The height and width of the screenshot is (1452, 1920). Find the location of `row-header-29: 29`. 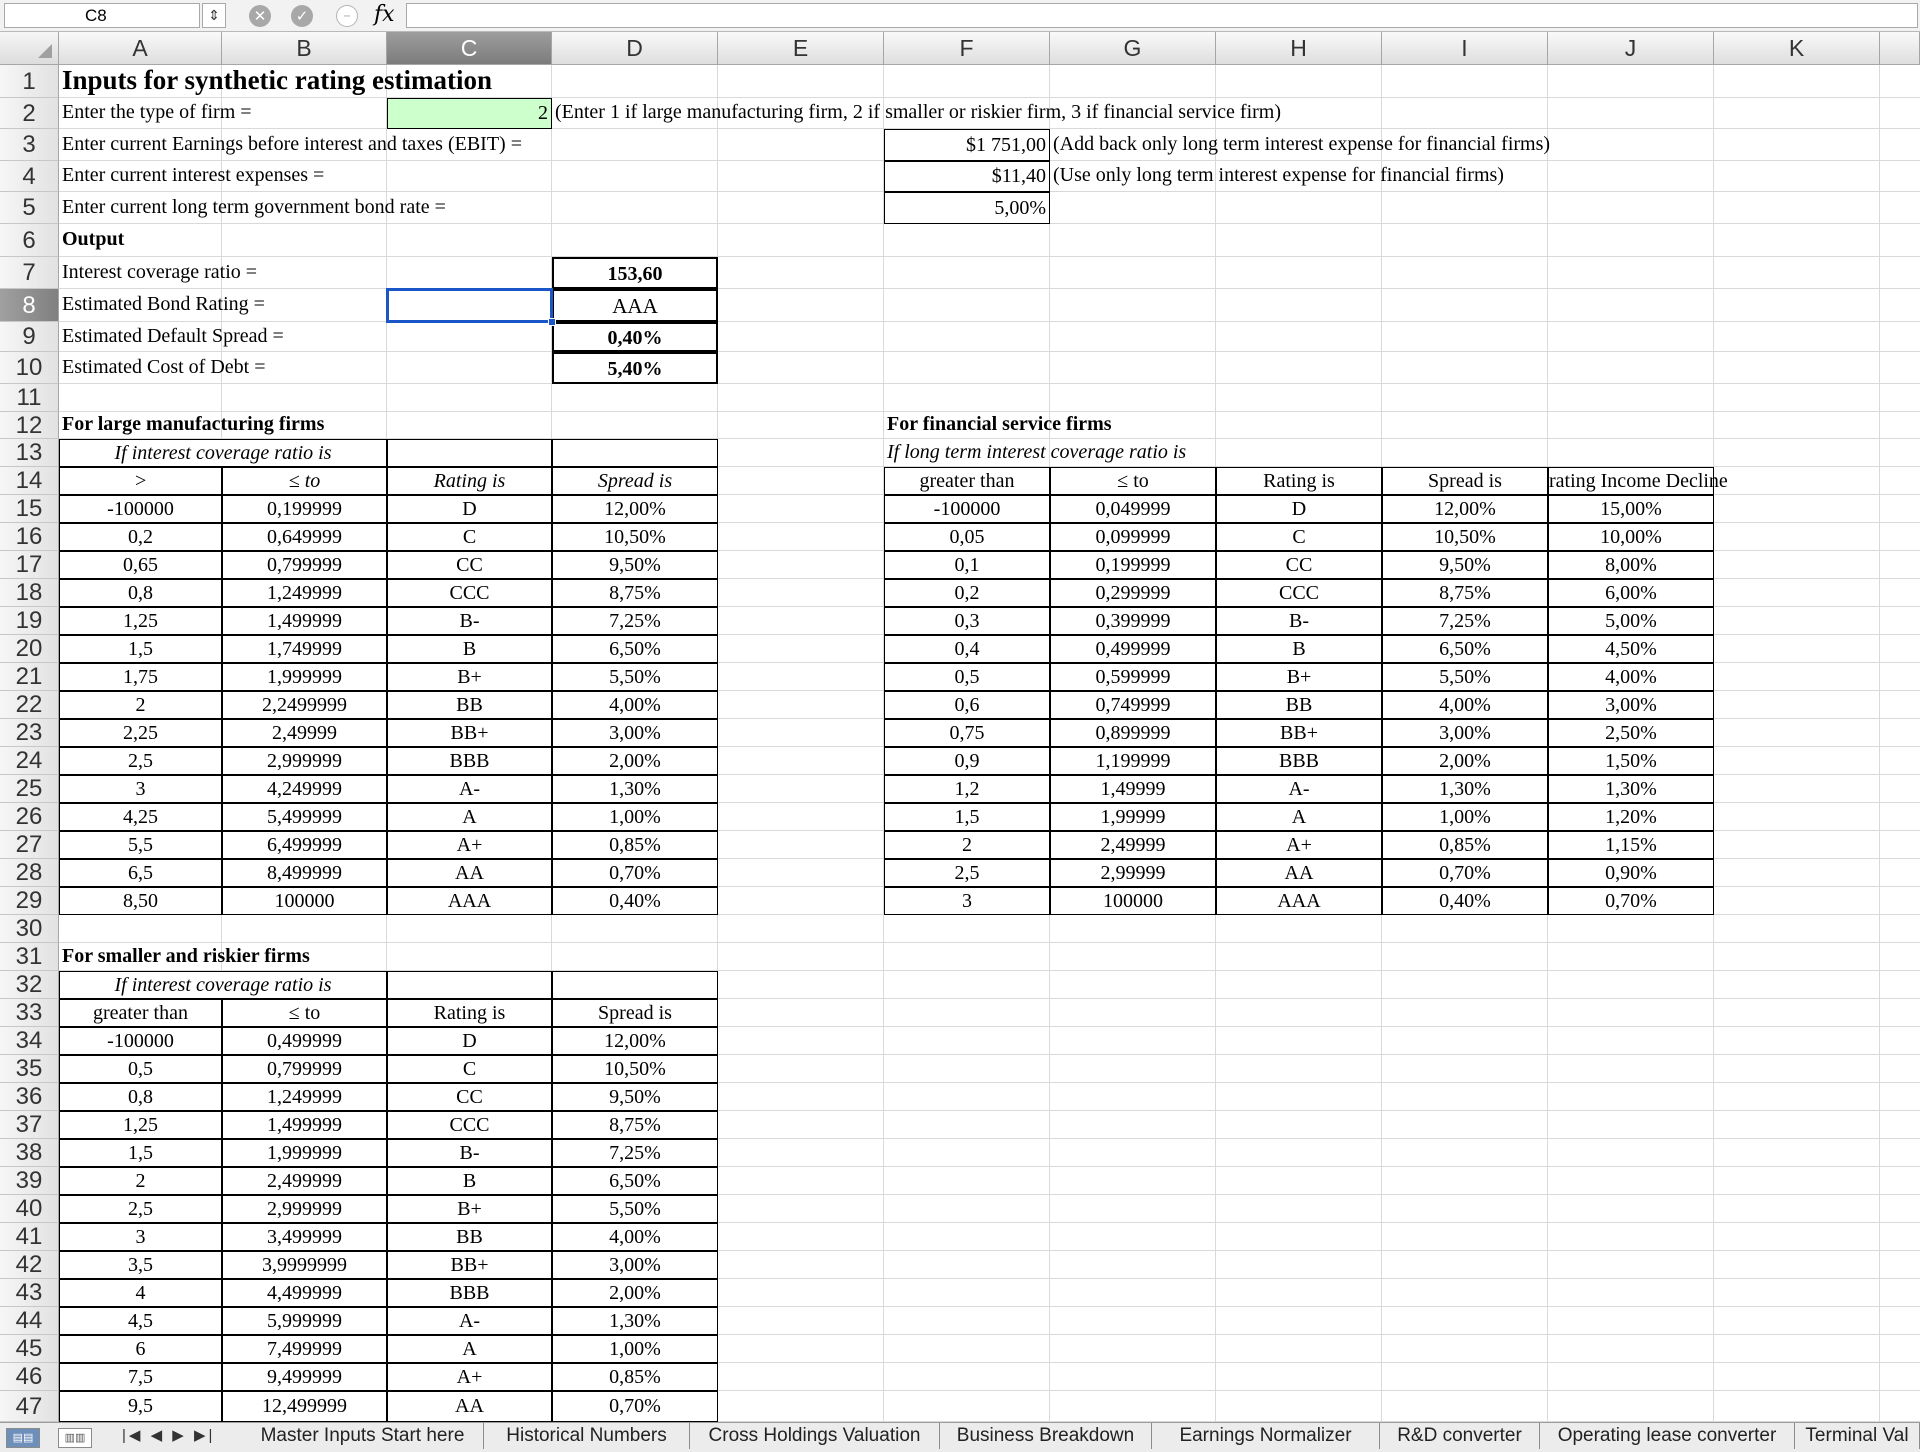

row-header-29: 29 is located at coordinates (29, 901).